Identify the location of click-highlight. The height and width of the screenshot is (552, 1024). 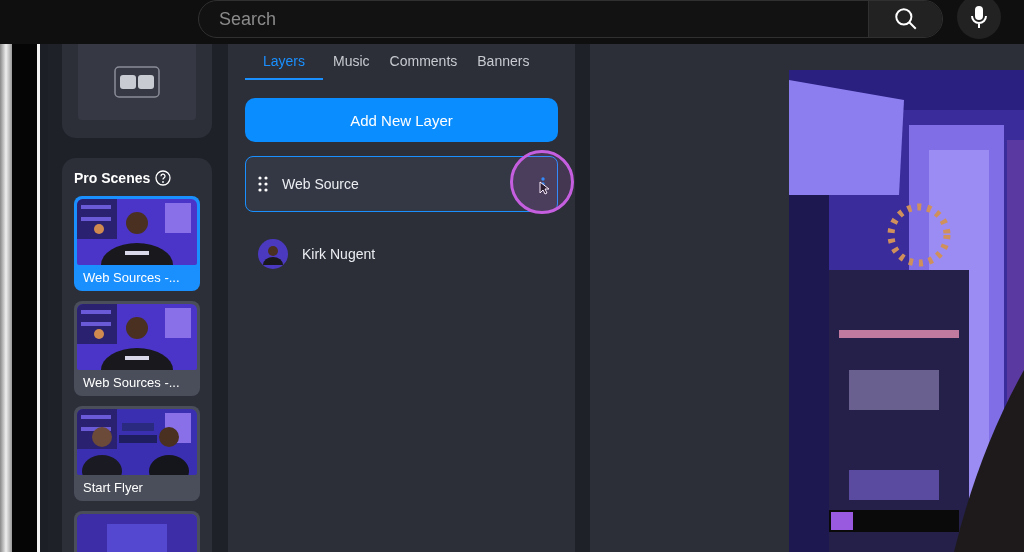
(542, 182).